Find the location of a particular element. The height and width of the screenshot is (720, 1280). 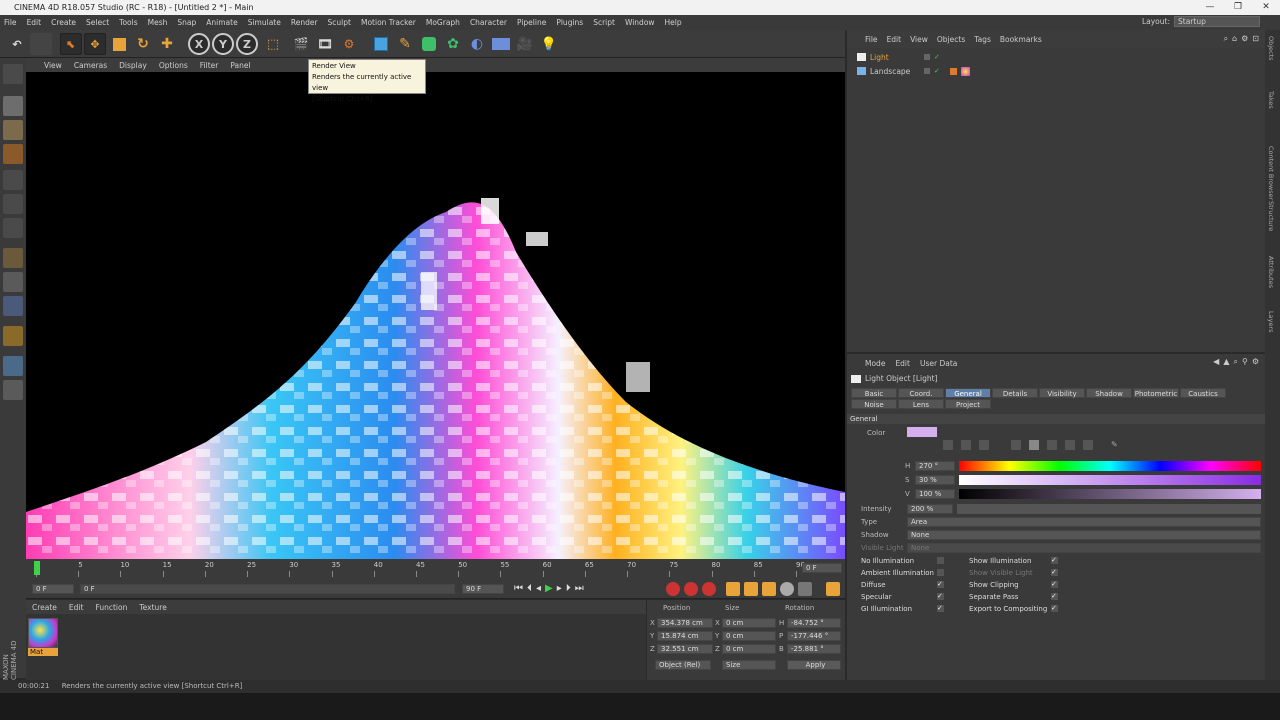

viewport-menu-cameras: Cameras is located at coordinates (90, 65).